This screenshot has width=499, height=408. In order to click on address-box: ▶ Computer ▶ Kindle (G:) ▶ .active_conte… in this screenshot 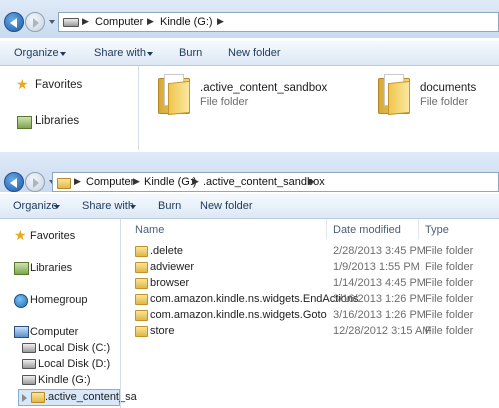, I will do `click(275, 182)`.